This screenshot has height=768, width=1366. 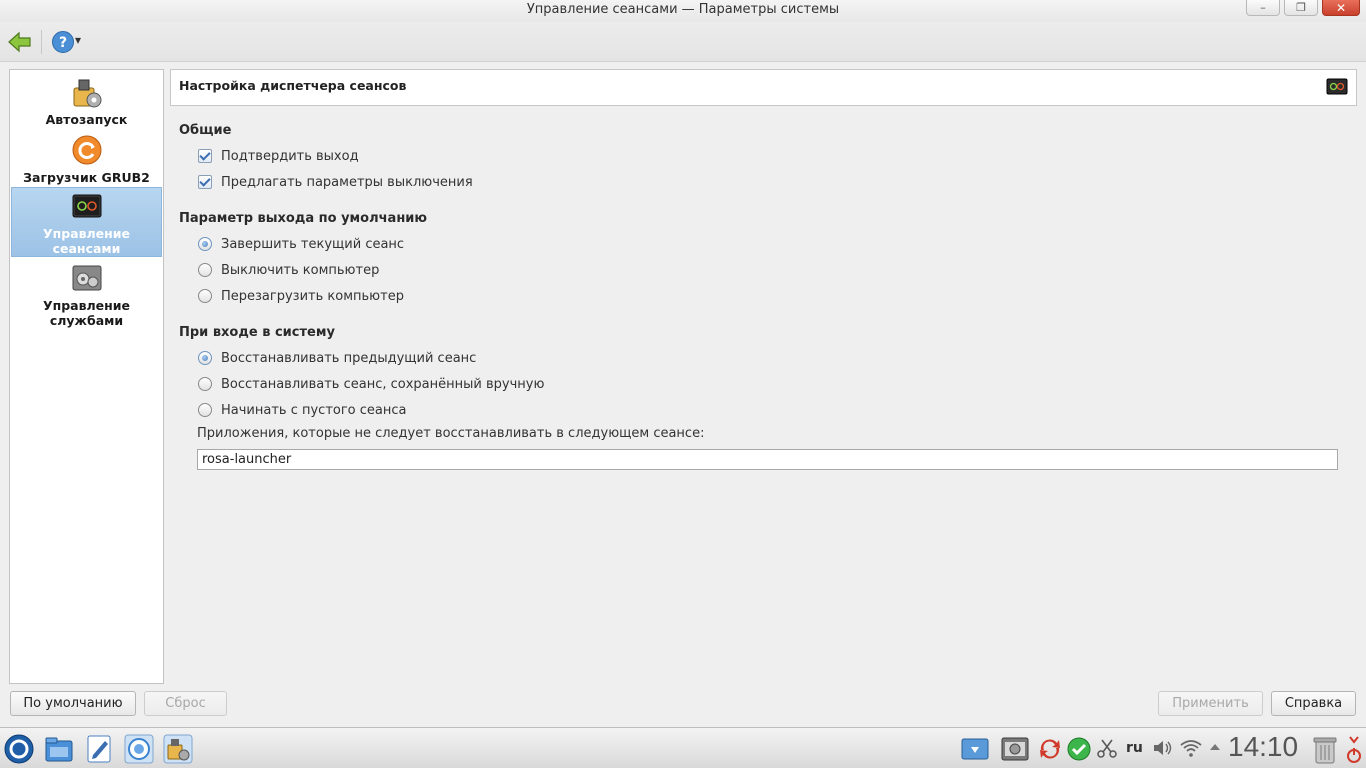 I want to click on end-session-label: Завершить текущий сеанс, so click(x=313, y=244).